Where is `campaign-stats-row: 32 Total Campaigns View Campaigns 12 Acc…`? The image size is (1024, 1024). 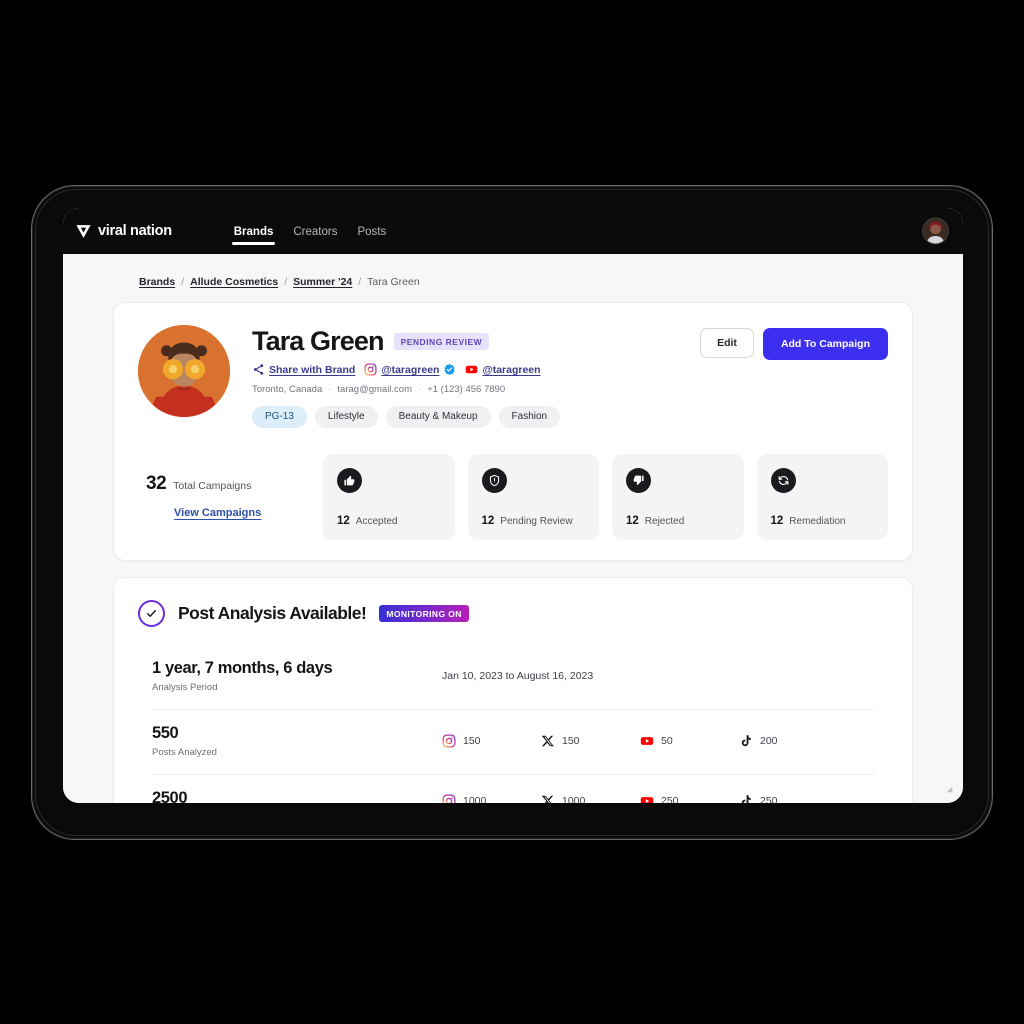 campaign-stats-row: 32 Total Campaigns View Campaigns 12 Acc… is located at coordinates (513, 497).